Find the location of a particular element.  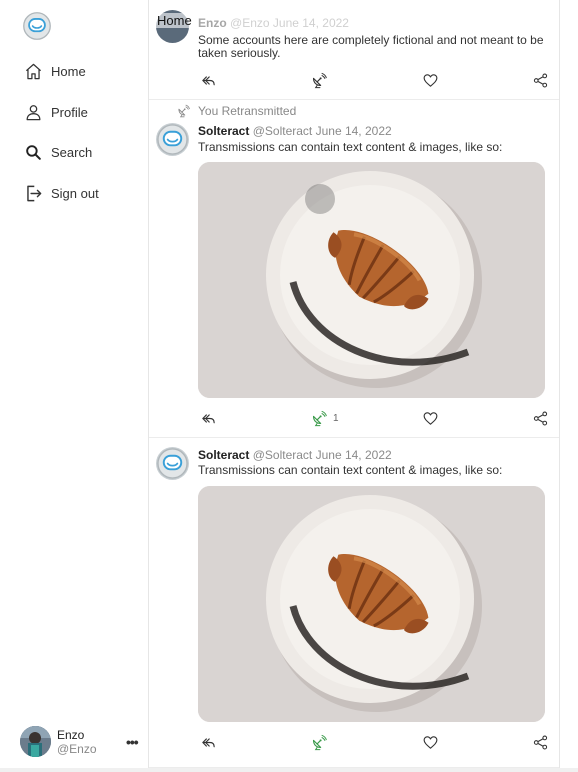

sidebar-item-label: Home is located at coordinates (68, 71).